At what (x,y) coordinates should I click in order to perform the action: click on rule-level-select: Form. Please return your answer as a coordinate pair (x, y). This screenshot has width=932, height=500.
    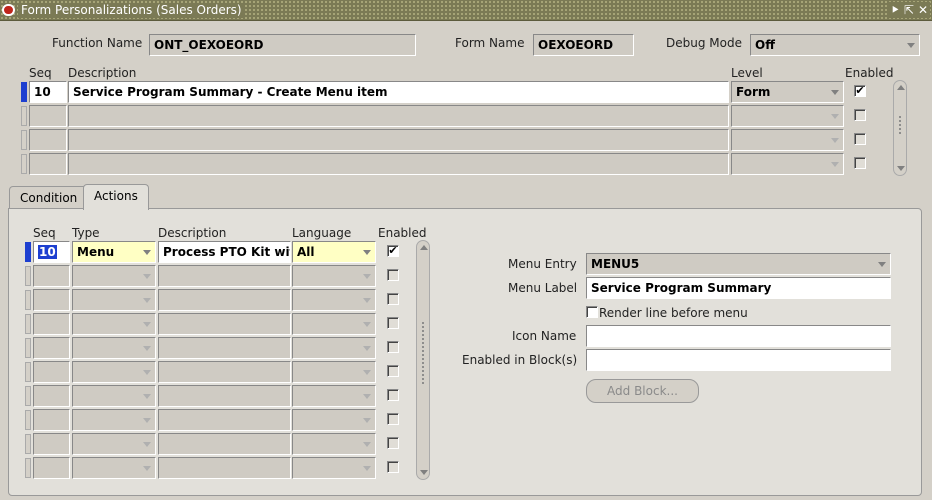
    Looking at the image, I should click on (787, 92).